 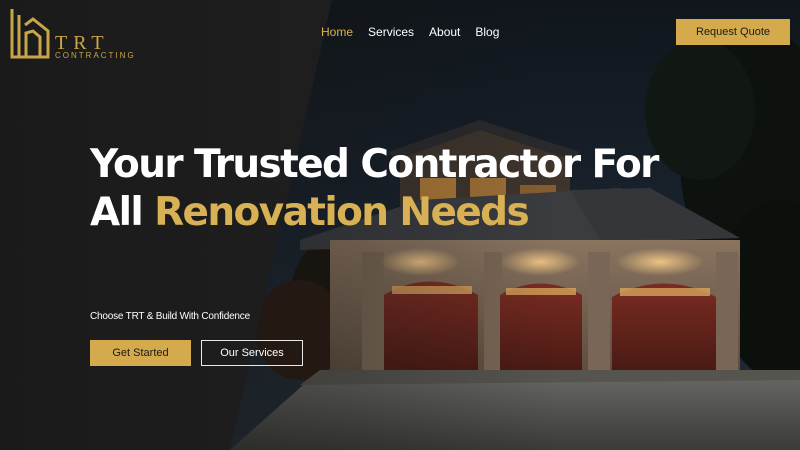 What do you see at coordinates (342, 212) in the screenshot?
I see `headline-line-2-accent: Renovation Needs` at bounding box center [342, 212].